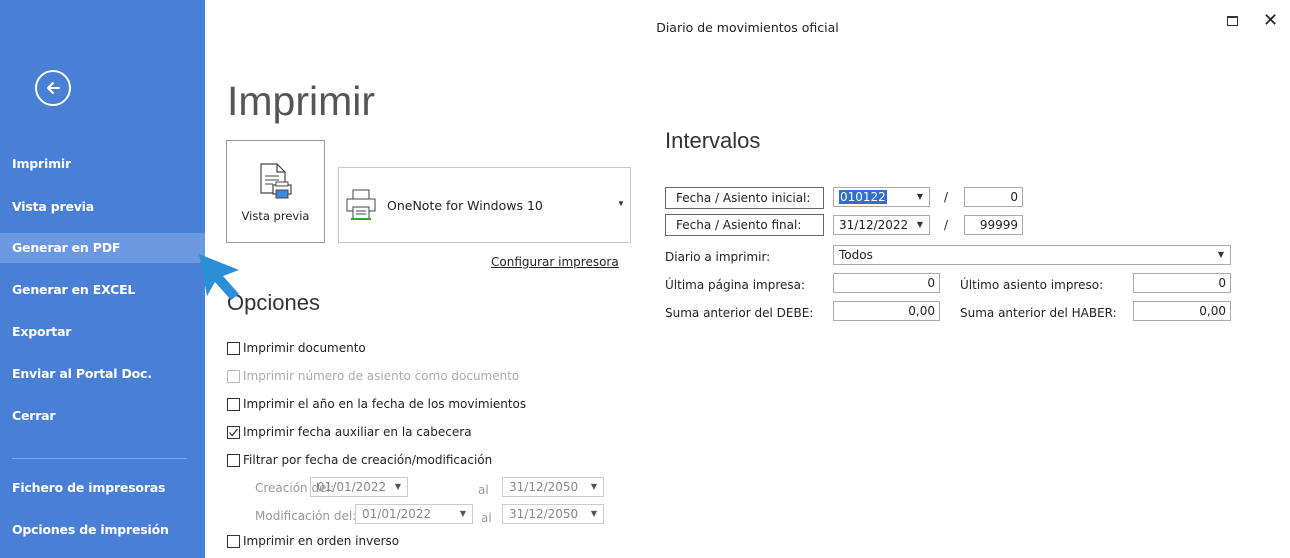 The image size is (1290, 558). Describe the element at coordinates (886, 283) in the screenshot. I see `last-page-input: 0` at that location.